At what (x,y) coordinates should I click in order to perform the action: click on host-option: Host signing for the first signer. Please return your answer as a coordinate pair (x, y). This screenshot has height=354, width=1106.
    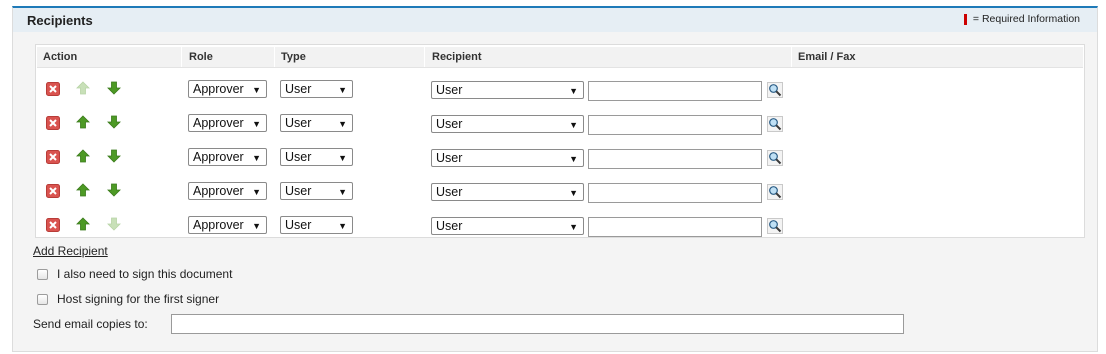
    Looking at the image, I should click on (128, 299).